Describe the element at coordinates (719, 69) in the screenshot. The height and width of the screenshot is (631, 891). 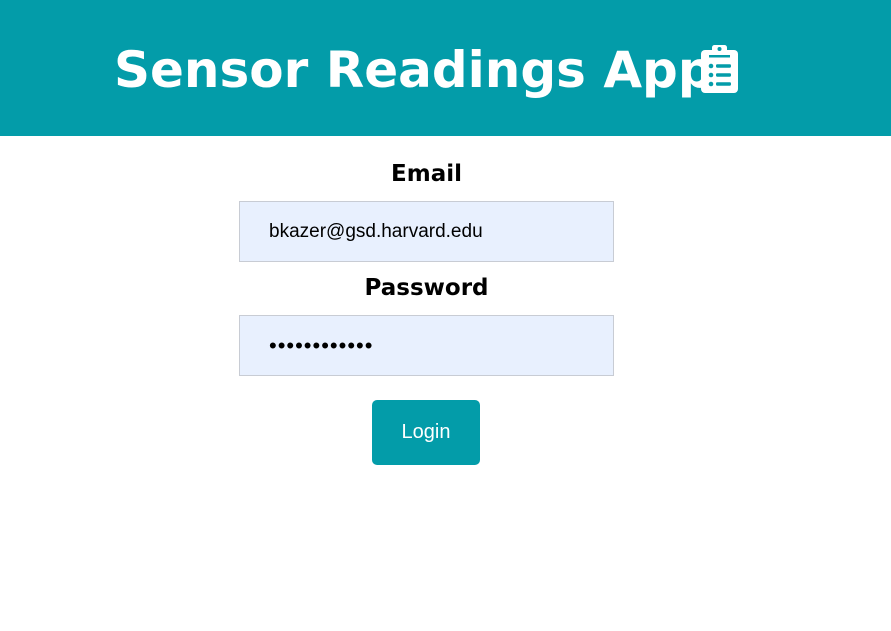
I see `clipboard-list-icon` at that location.